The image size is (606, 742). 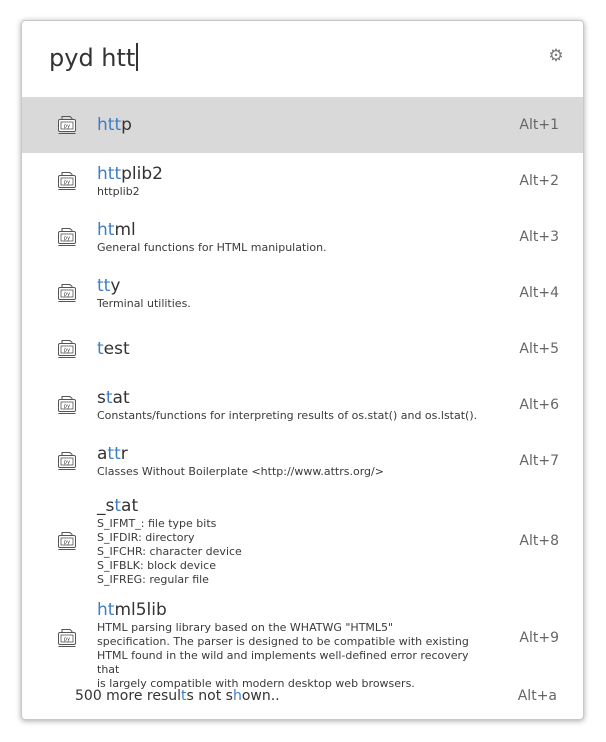 I want to click on result-description: httplib2, so click(x=118, y=191).